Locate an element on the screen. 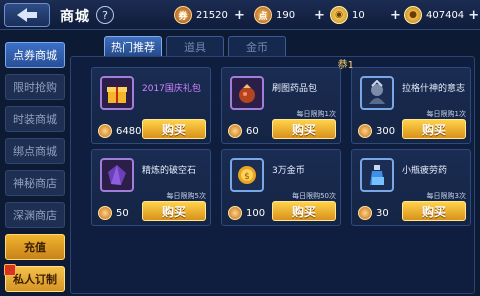 The image size is (480, 296). product-card: 2017国庆礼包 6480 购买 is located at coordinates (151, 105).